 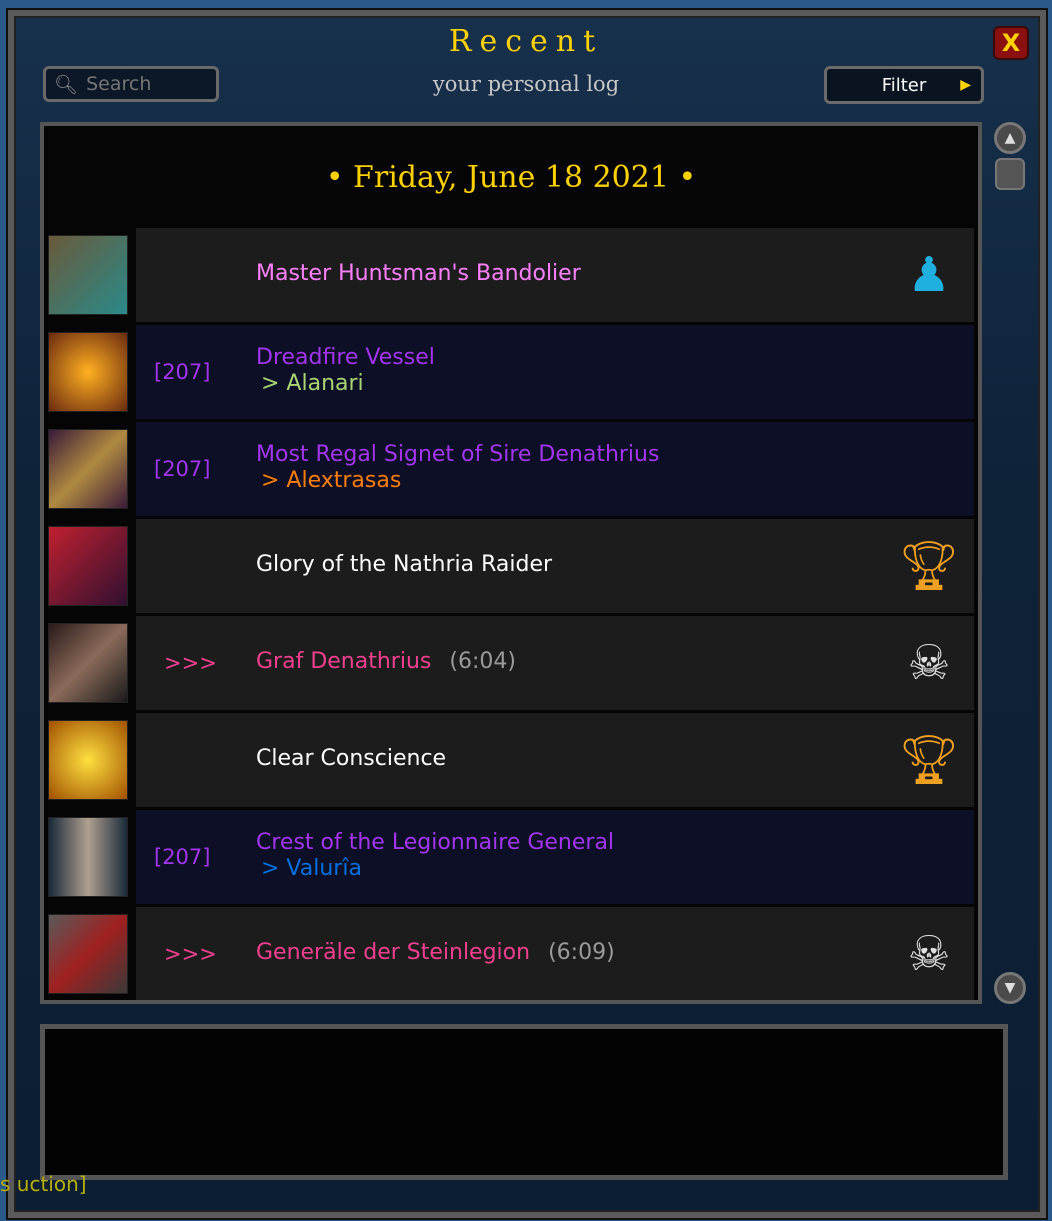 What do you see at coordinates (1010, 174) in the screenshot?
I see `scroll-thumb` at bounding box center [1010, 174].